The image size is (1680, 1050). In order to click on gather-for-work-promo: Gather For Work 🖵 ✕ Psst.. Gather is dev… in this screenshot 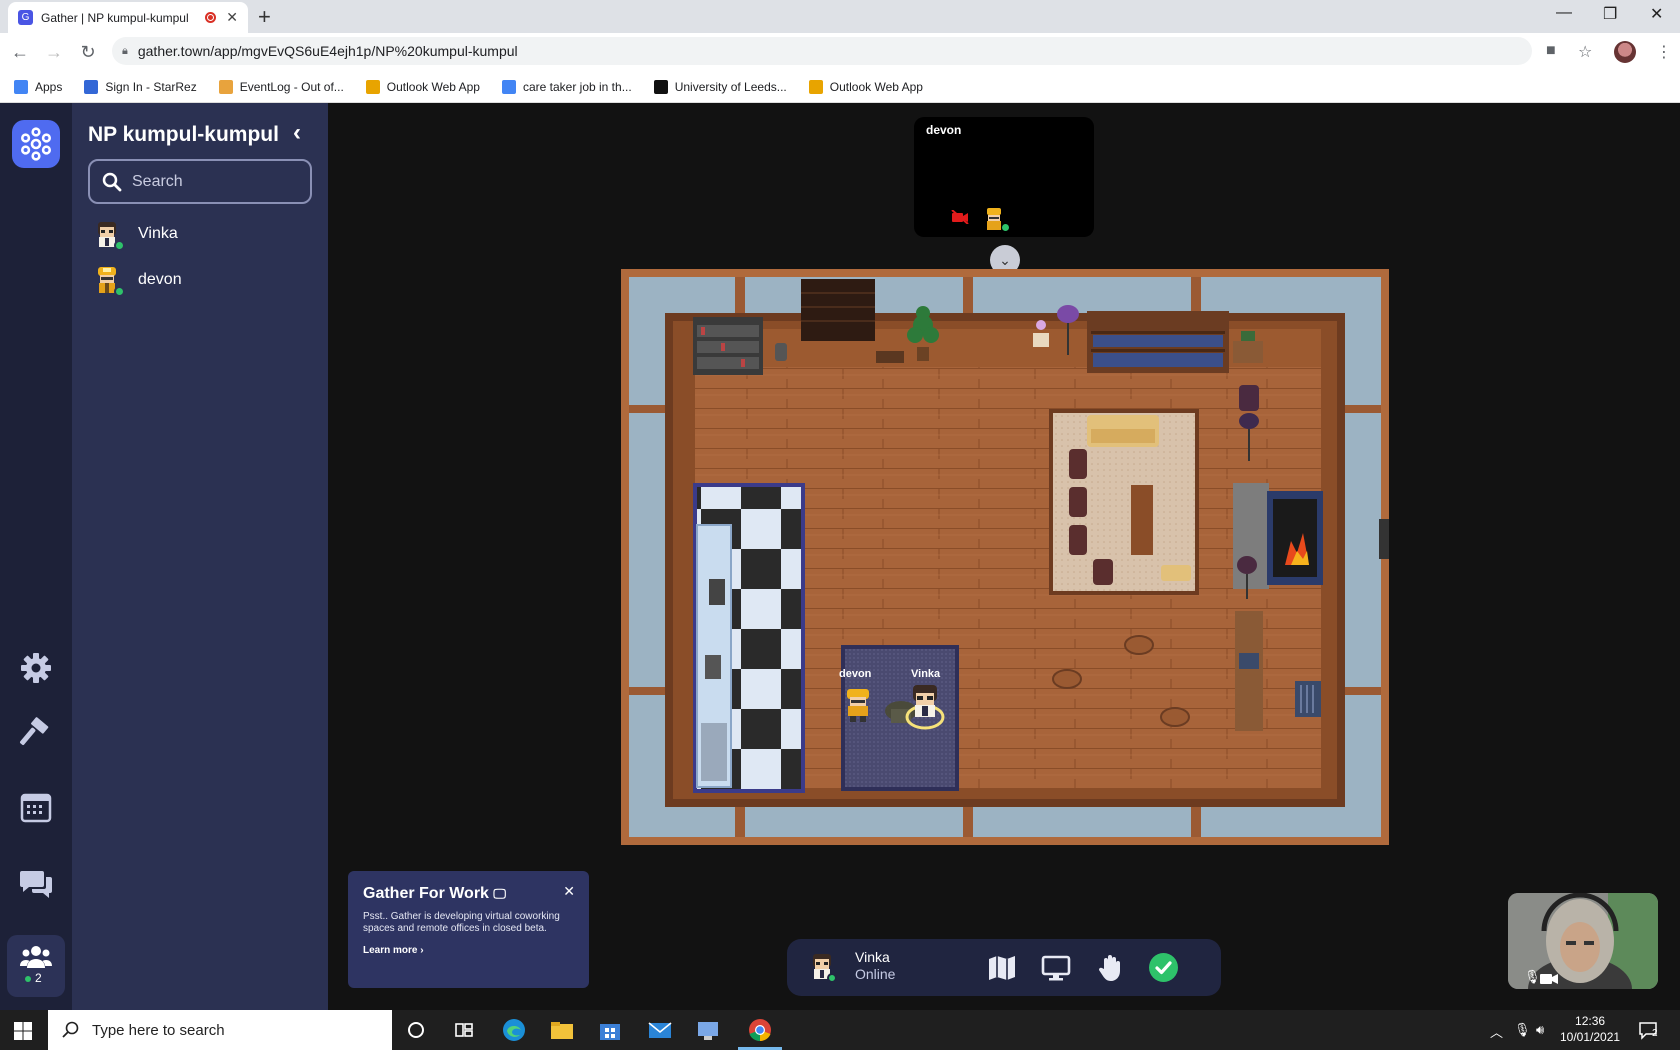, I will do `click(468, 929)`.